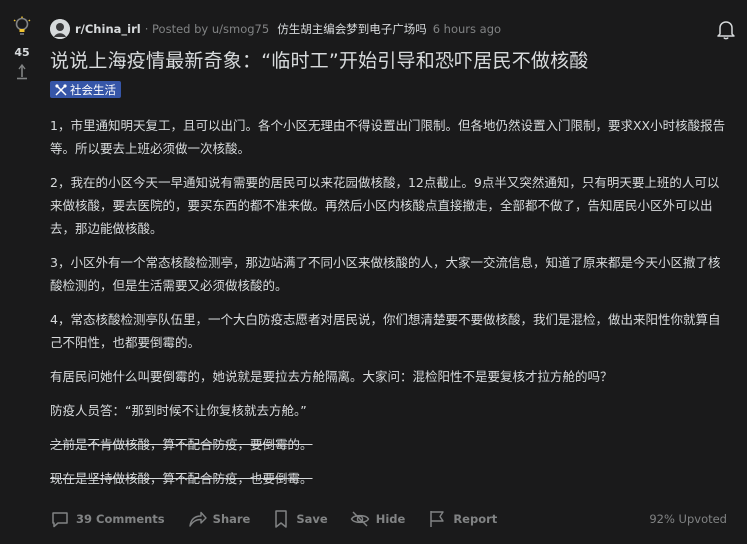  What do you see at coordinates (181, 478) in the screenshot?
I see `strikethrough-paragraph: 现在是坚持做核酸，算不配合防疫，也要倒霉。` at bounding box center [181, 478].